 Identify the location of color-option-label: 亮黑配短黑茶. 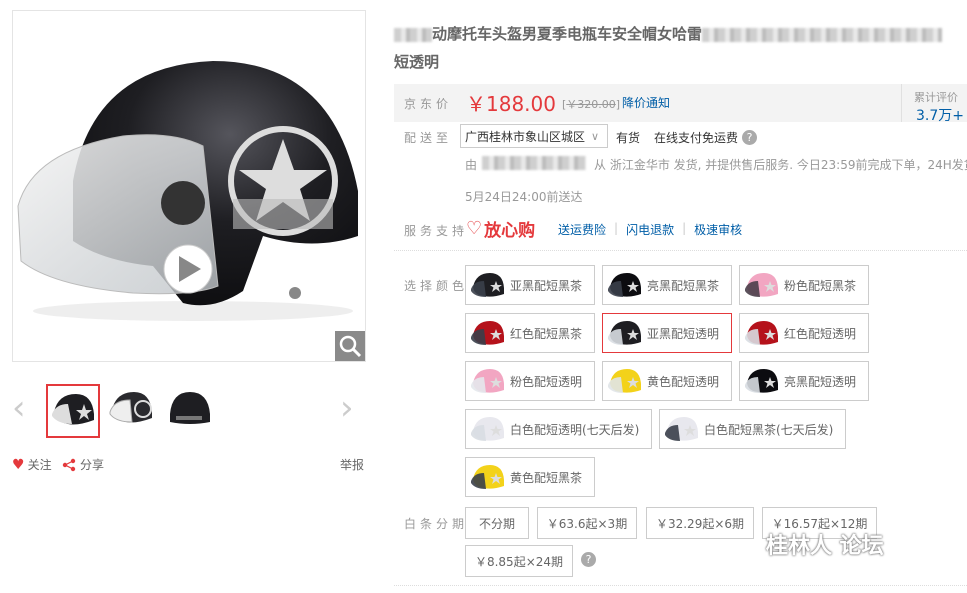
(683, 285).